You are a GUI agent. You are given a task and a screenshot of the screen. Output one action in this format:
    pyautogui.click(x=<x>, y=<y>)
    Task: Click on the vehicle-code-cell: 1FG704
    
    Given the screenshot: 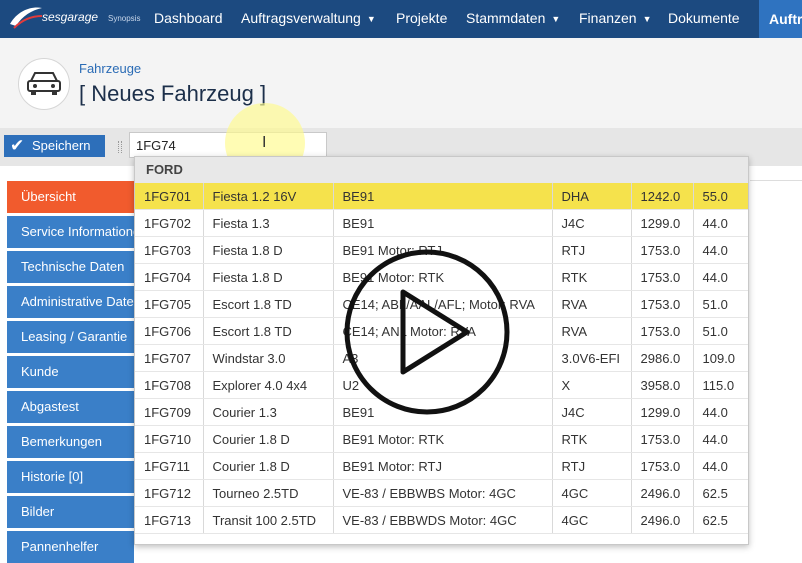 What is the action you would take?
    pyautogui.click(x=169, y=277)
    